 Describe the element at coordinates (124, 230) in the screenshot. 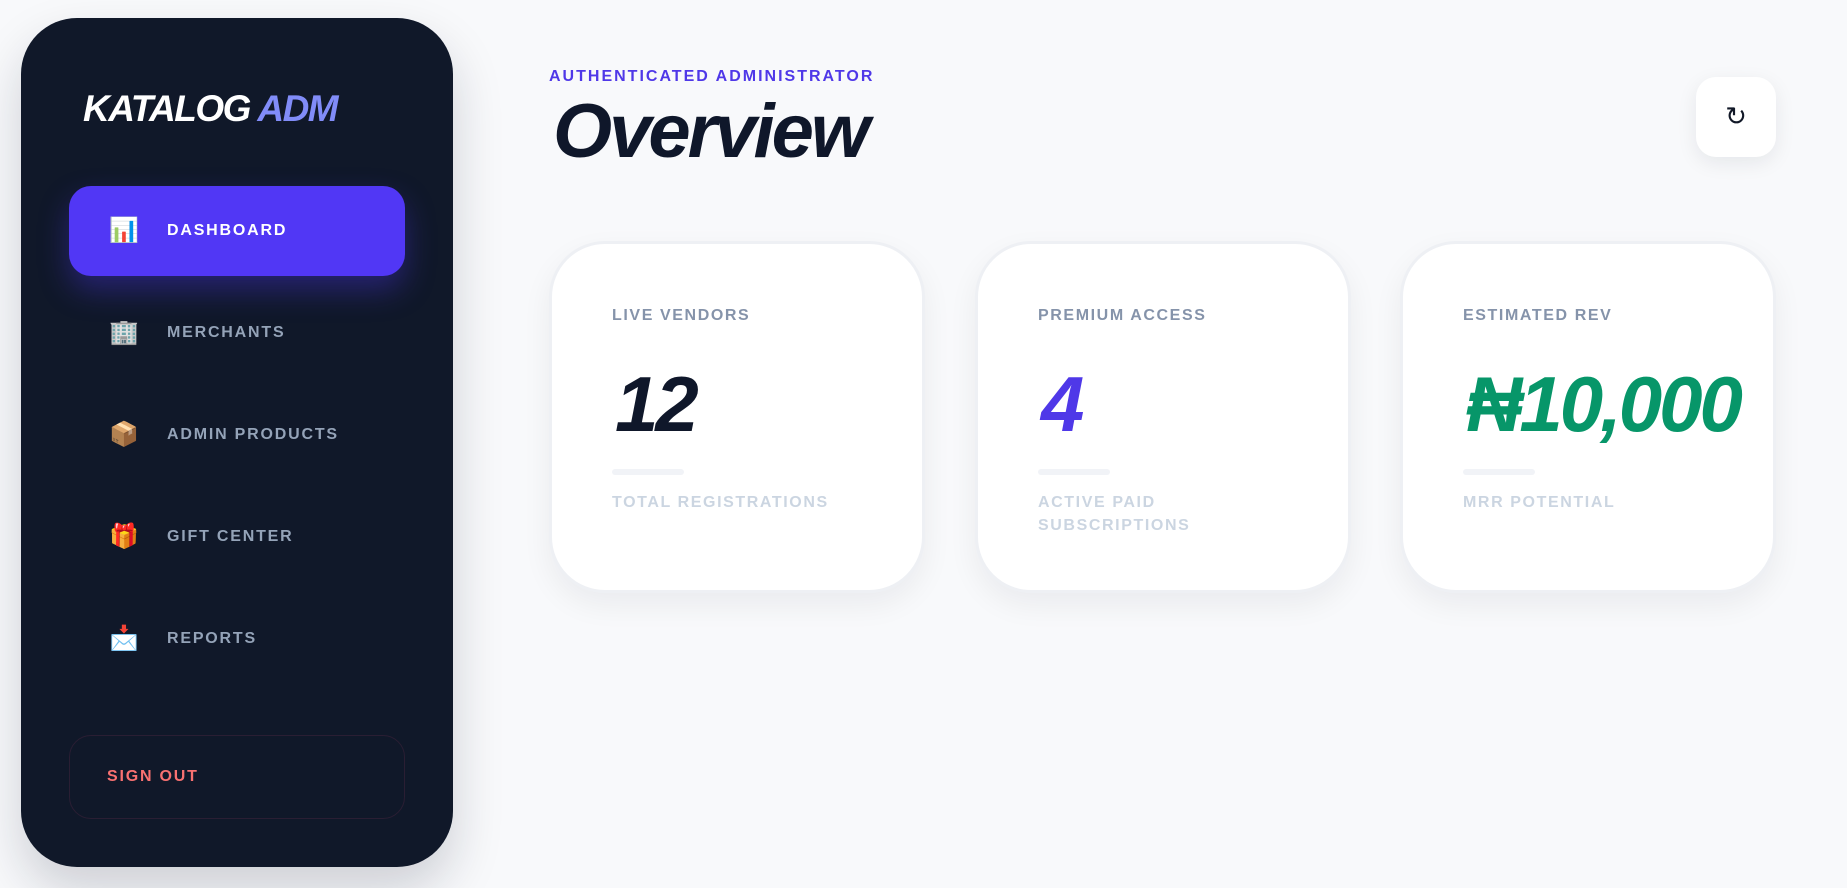

I see `bar-chart-icon: 📊` at that location.